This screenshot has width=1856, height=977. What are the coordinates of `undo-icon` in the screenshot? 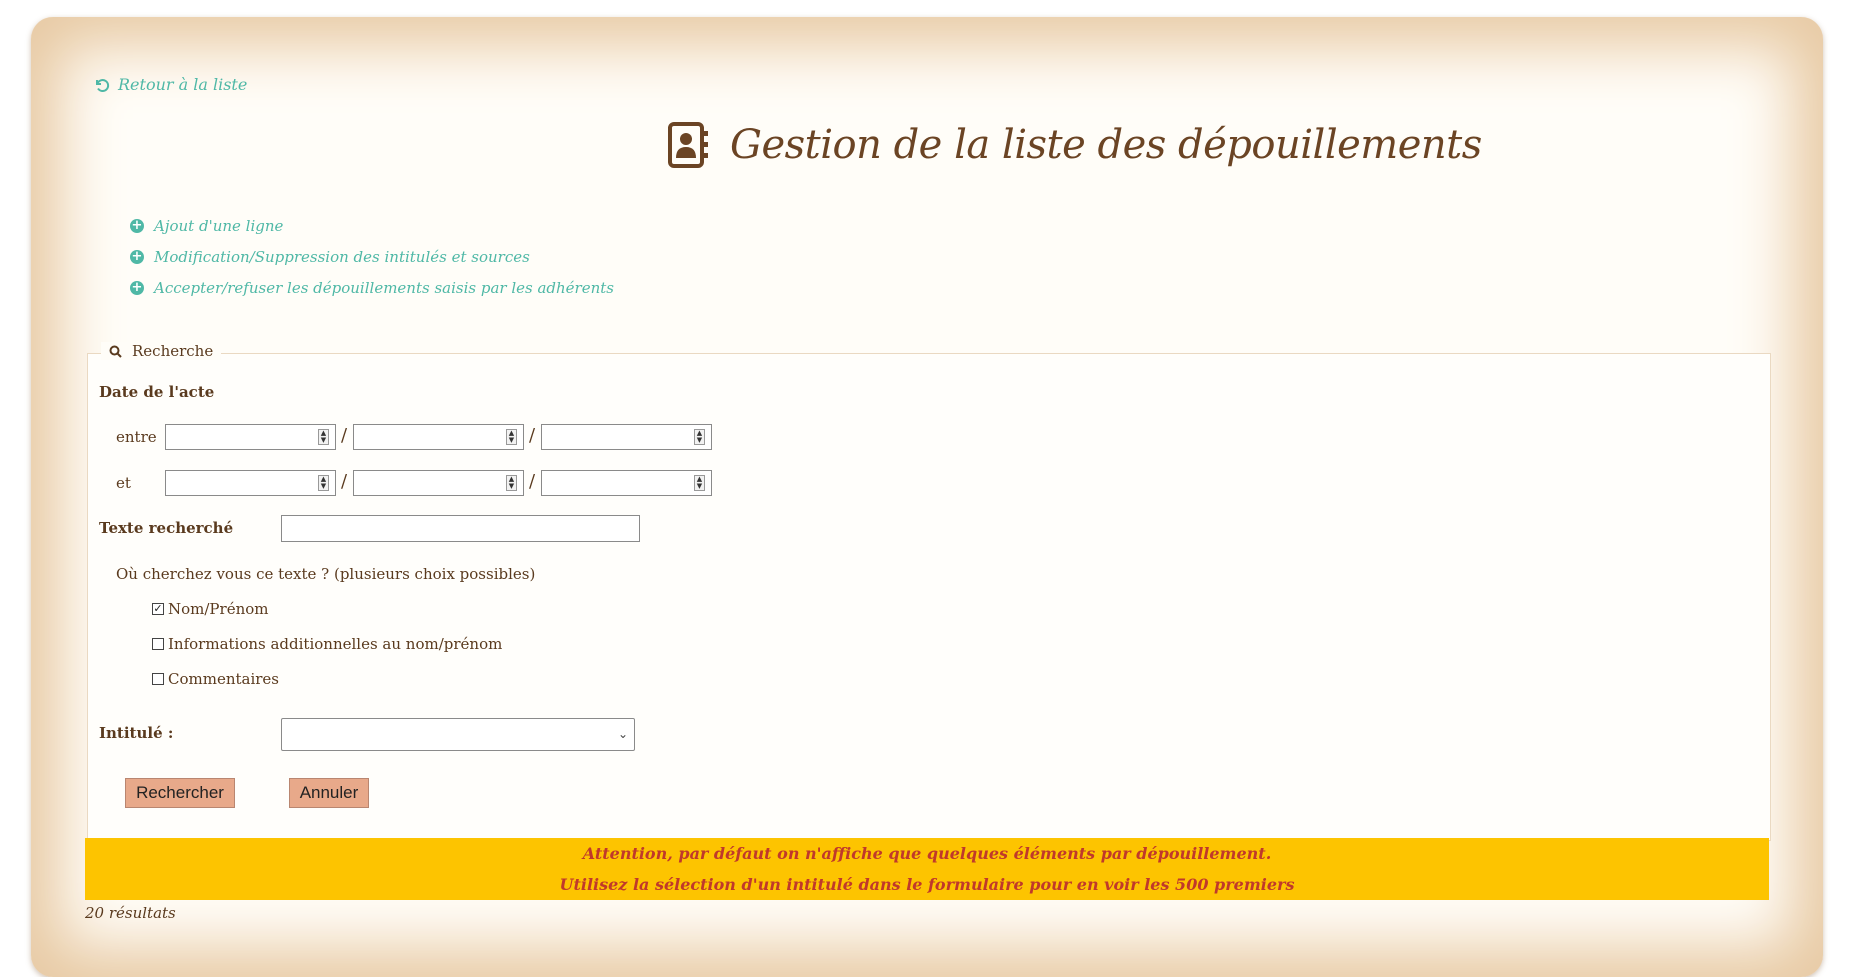 It's located at (103, 85).